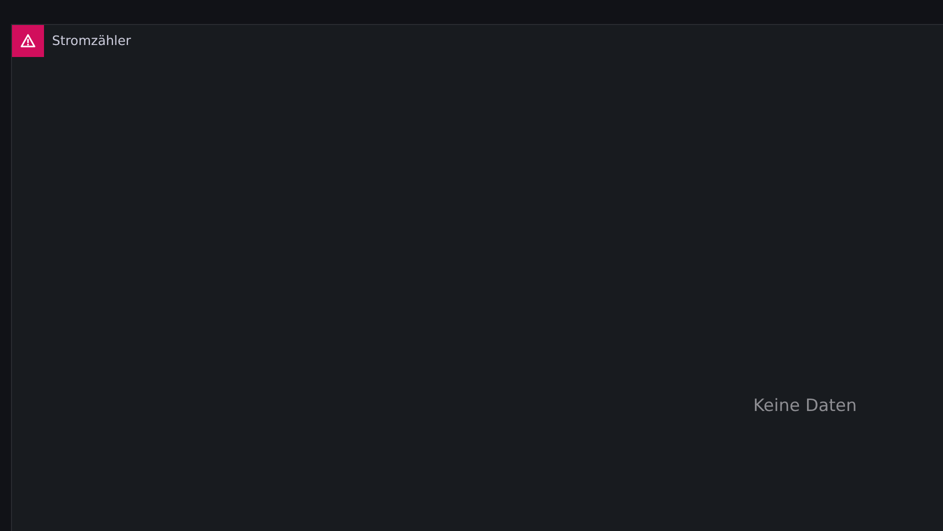  I want to click on error-badge, so click(28, 41).